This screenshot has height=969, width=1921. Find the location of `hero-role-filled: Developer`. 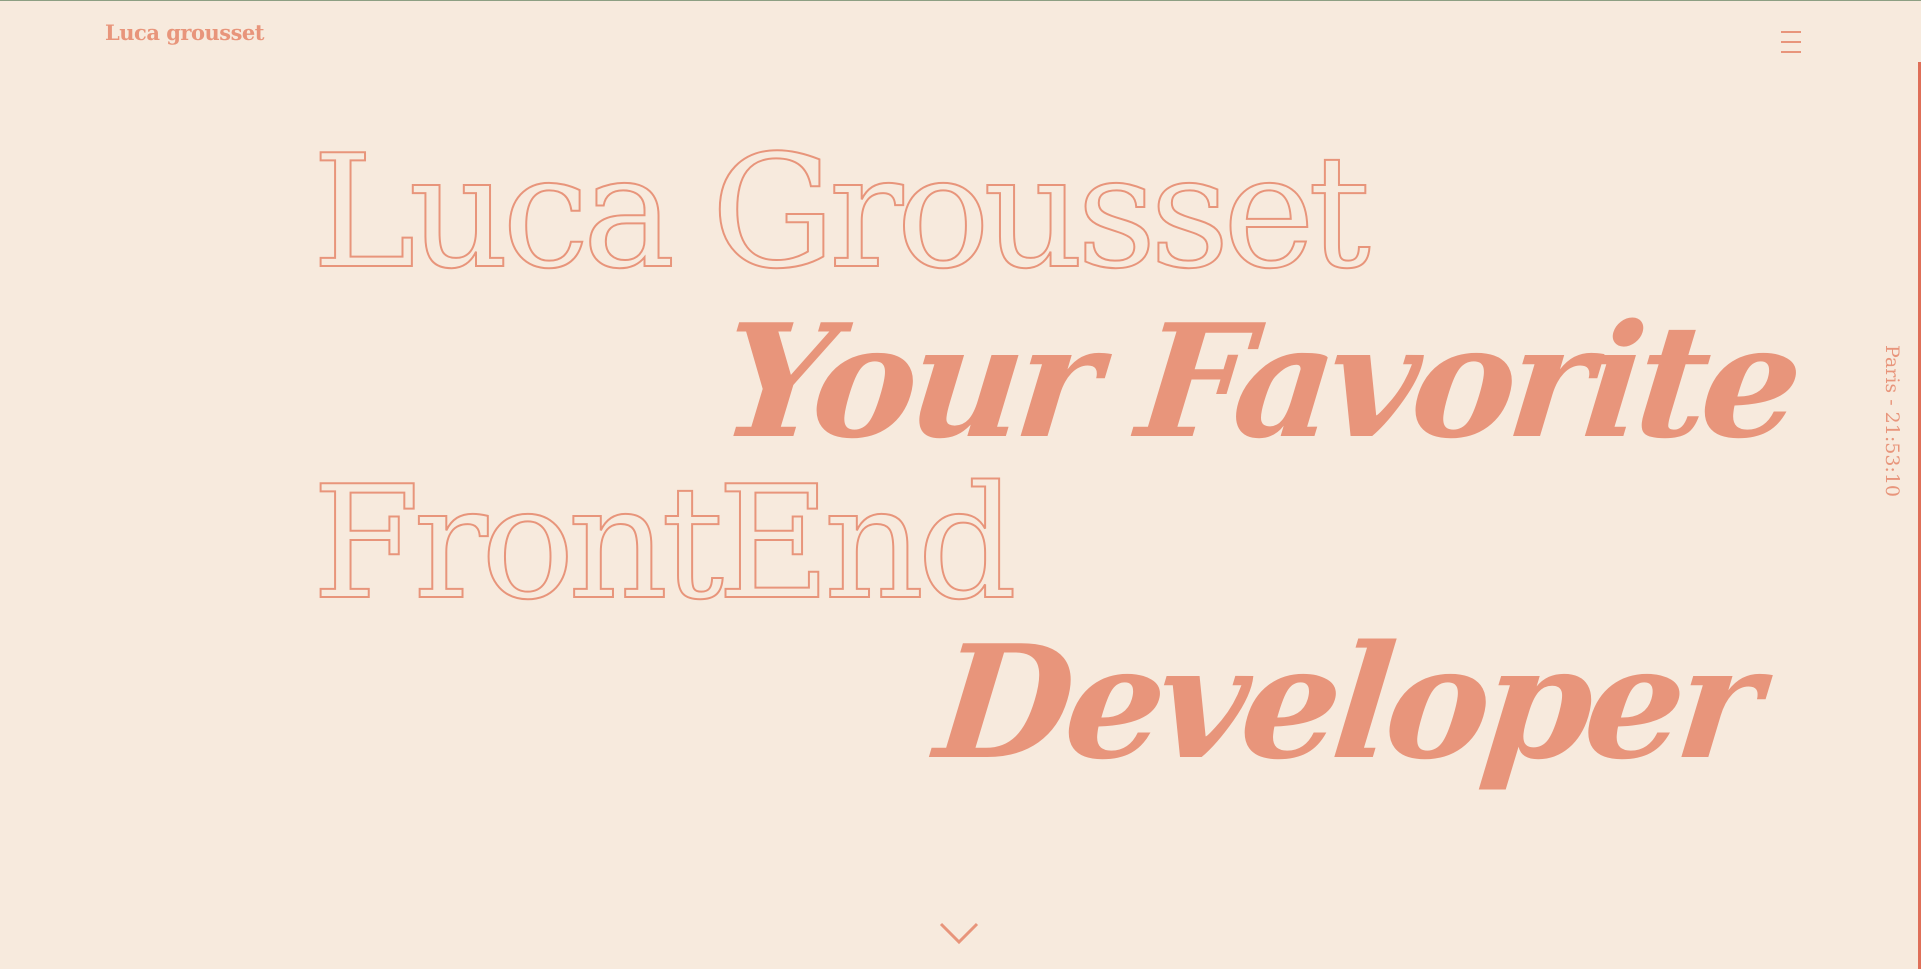

hero-role-filled: Developer is located at coordinates (1346, 702).